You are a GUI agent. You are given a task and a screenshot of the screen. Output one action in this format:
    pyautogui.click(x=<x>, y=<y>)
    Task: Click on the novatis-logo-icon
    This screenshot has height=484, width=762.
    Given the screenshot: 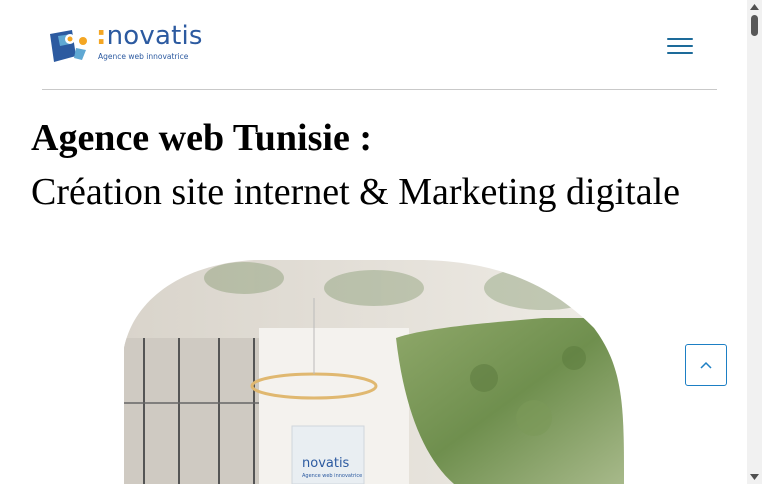 What is the action you would take?
    pyautogui.click(x=68, y=46)
    